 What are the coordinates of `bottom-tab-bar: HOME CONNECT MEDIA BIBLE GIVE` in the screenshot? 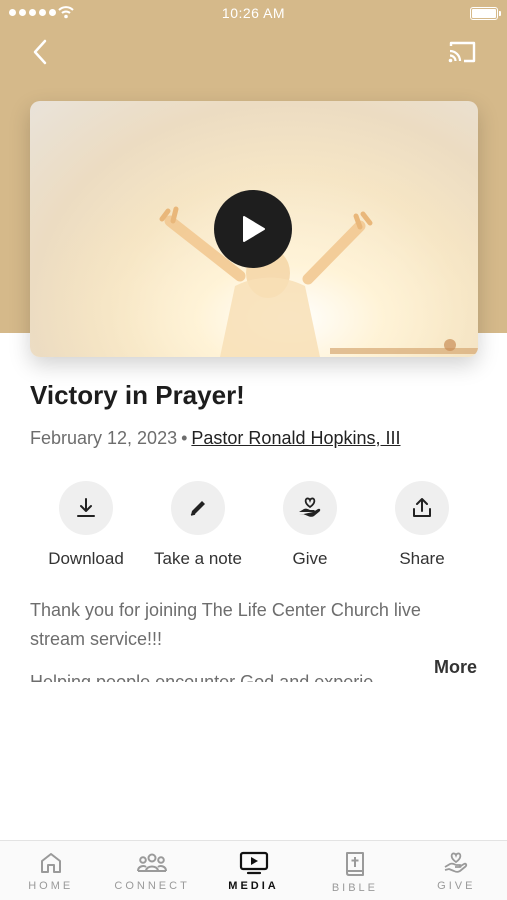 It's located at (253, 870).